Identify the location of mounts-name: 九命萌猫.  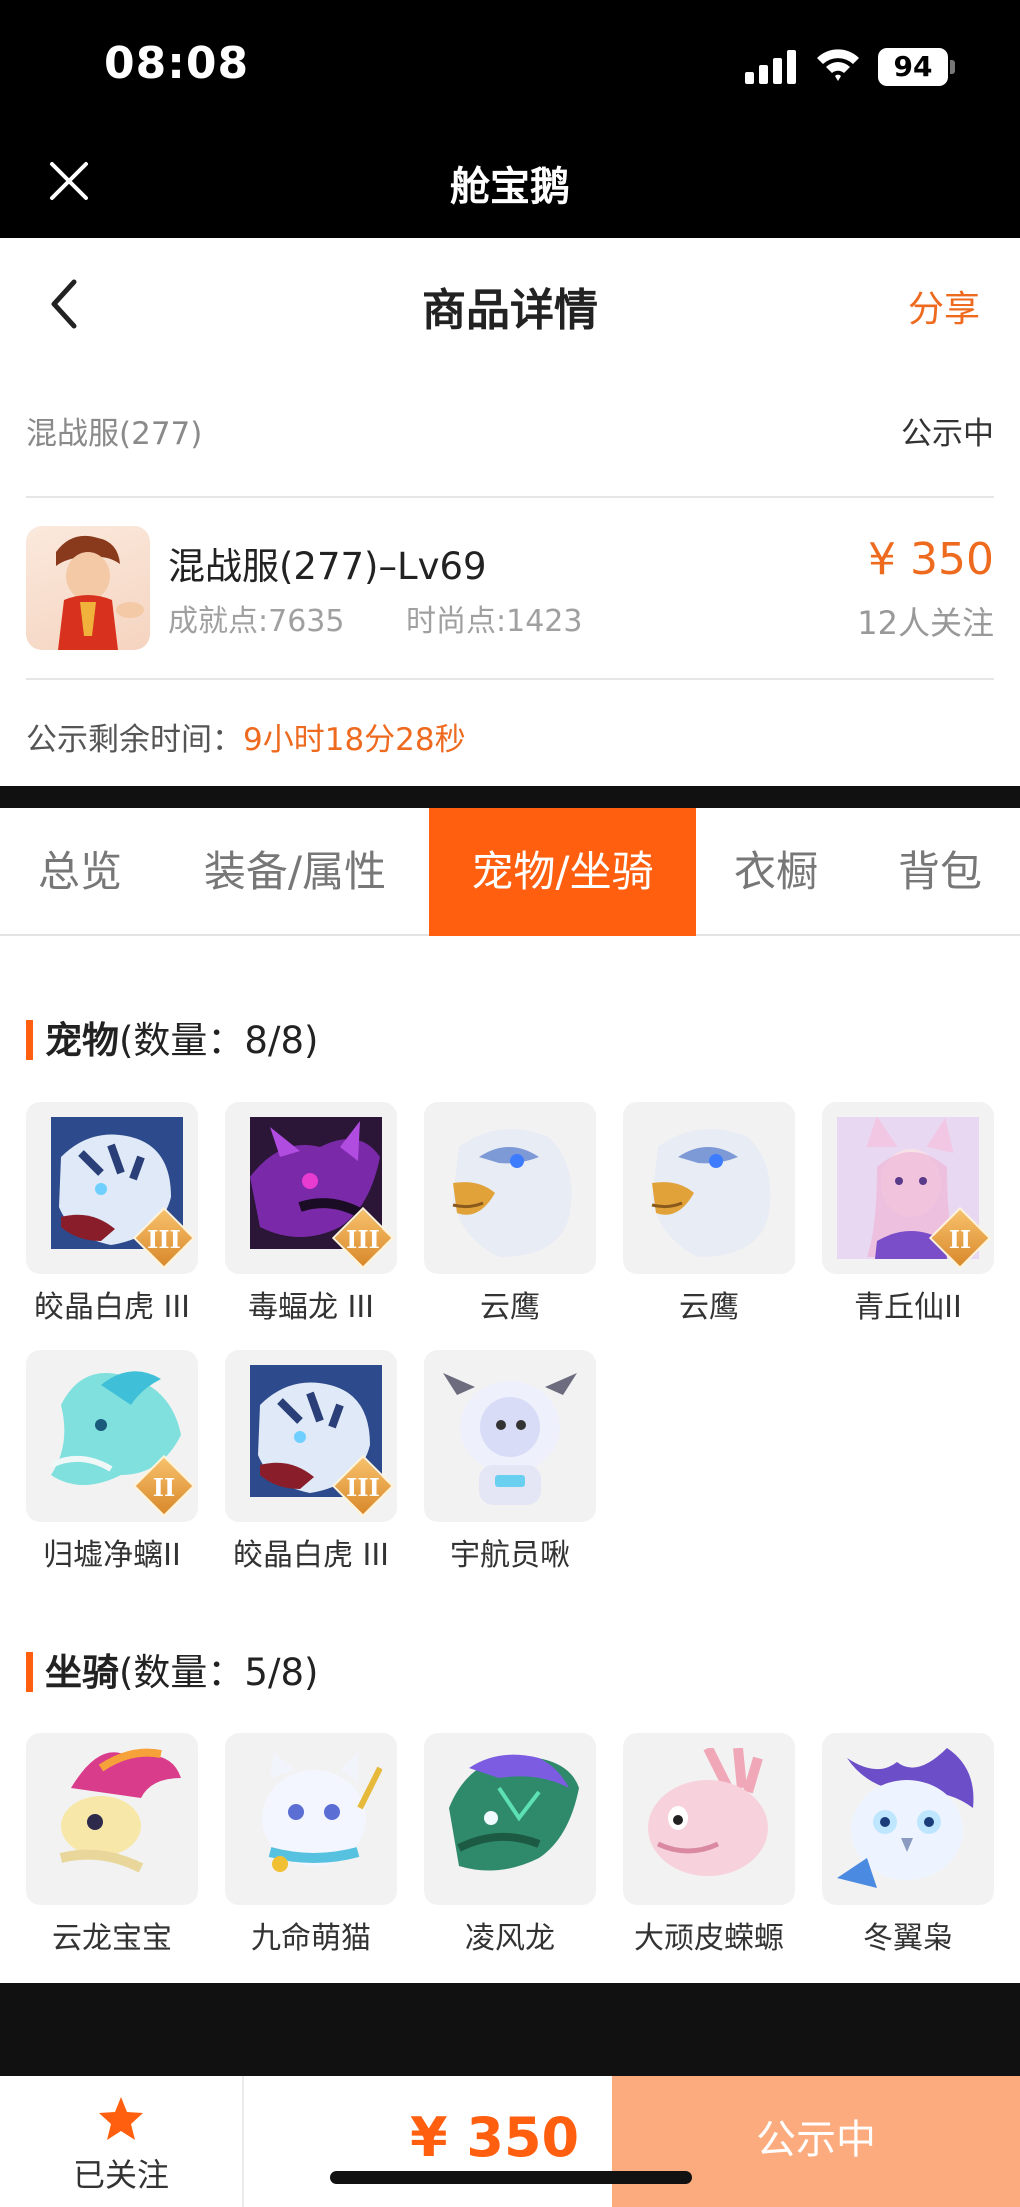
(311, 1938).